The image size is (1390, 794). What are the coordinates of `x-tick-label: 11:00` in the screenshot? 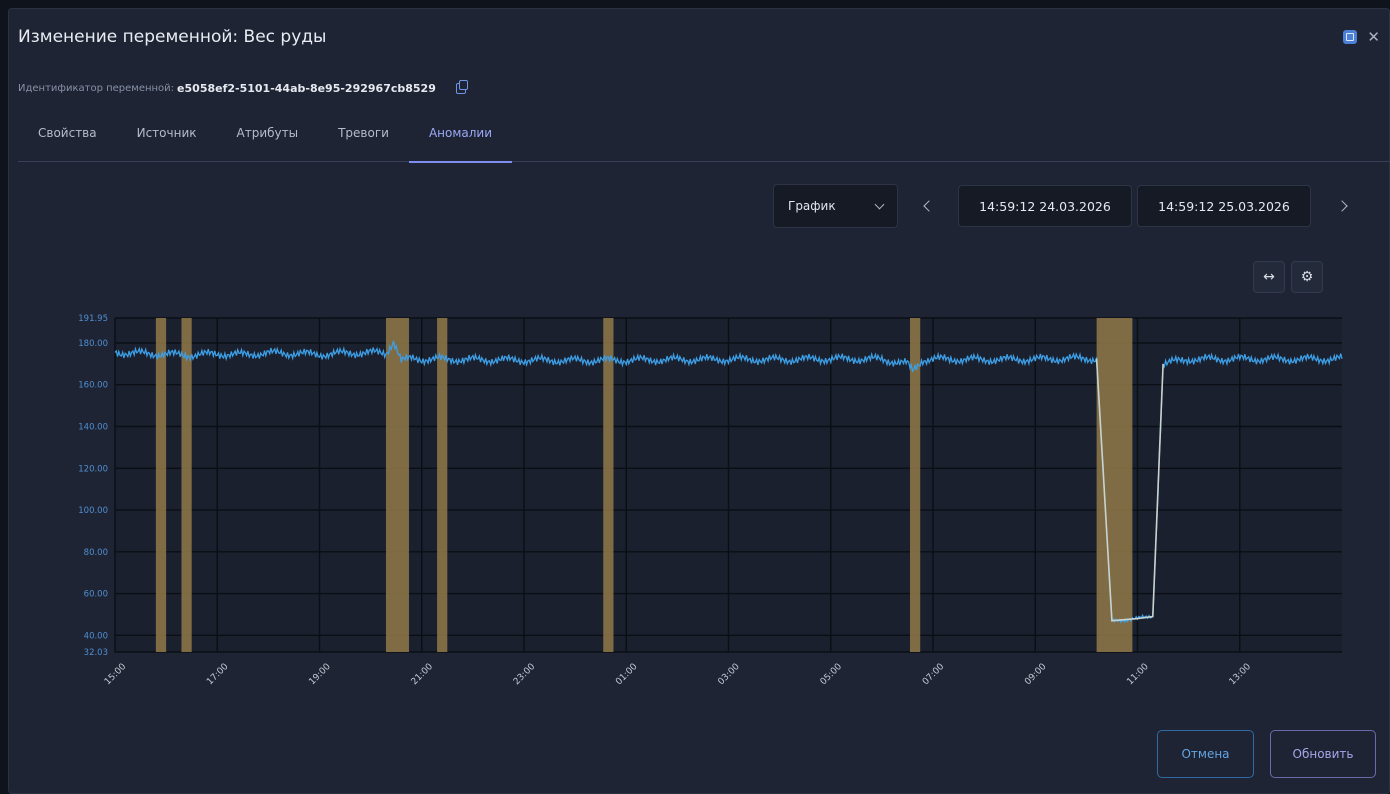 It's located at (1138, 675).